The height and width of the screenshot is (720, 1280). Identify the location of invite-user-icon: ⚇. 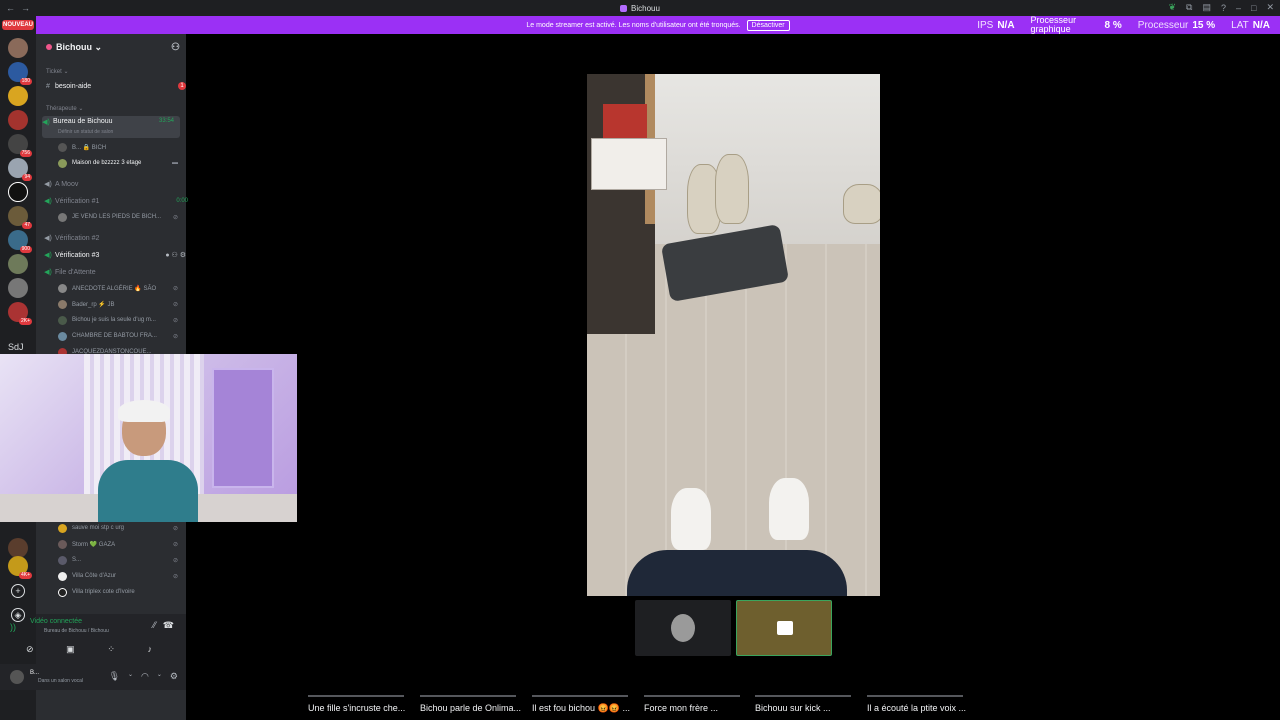
(175, 47).